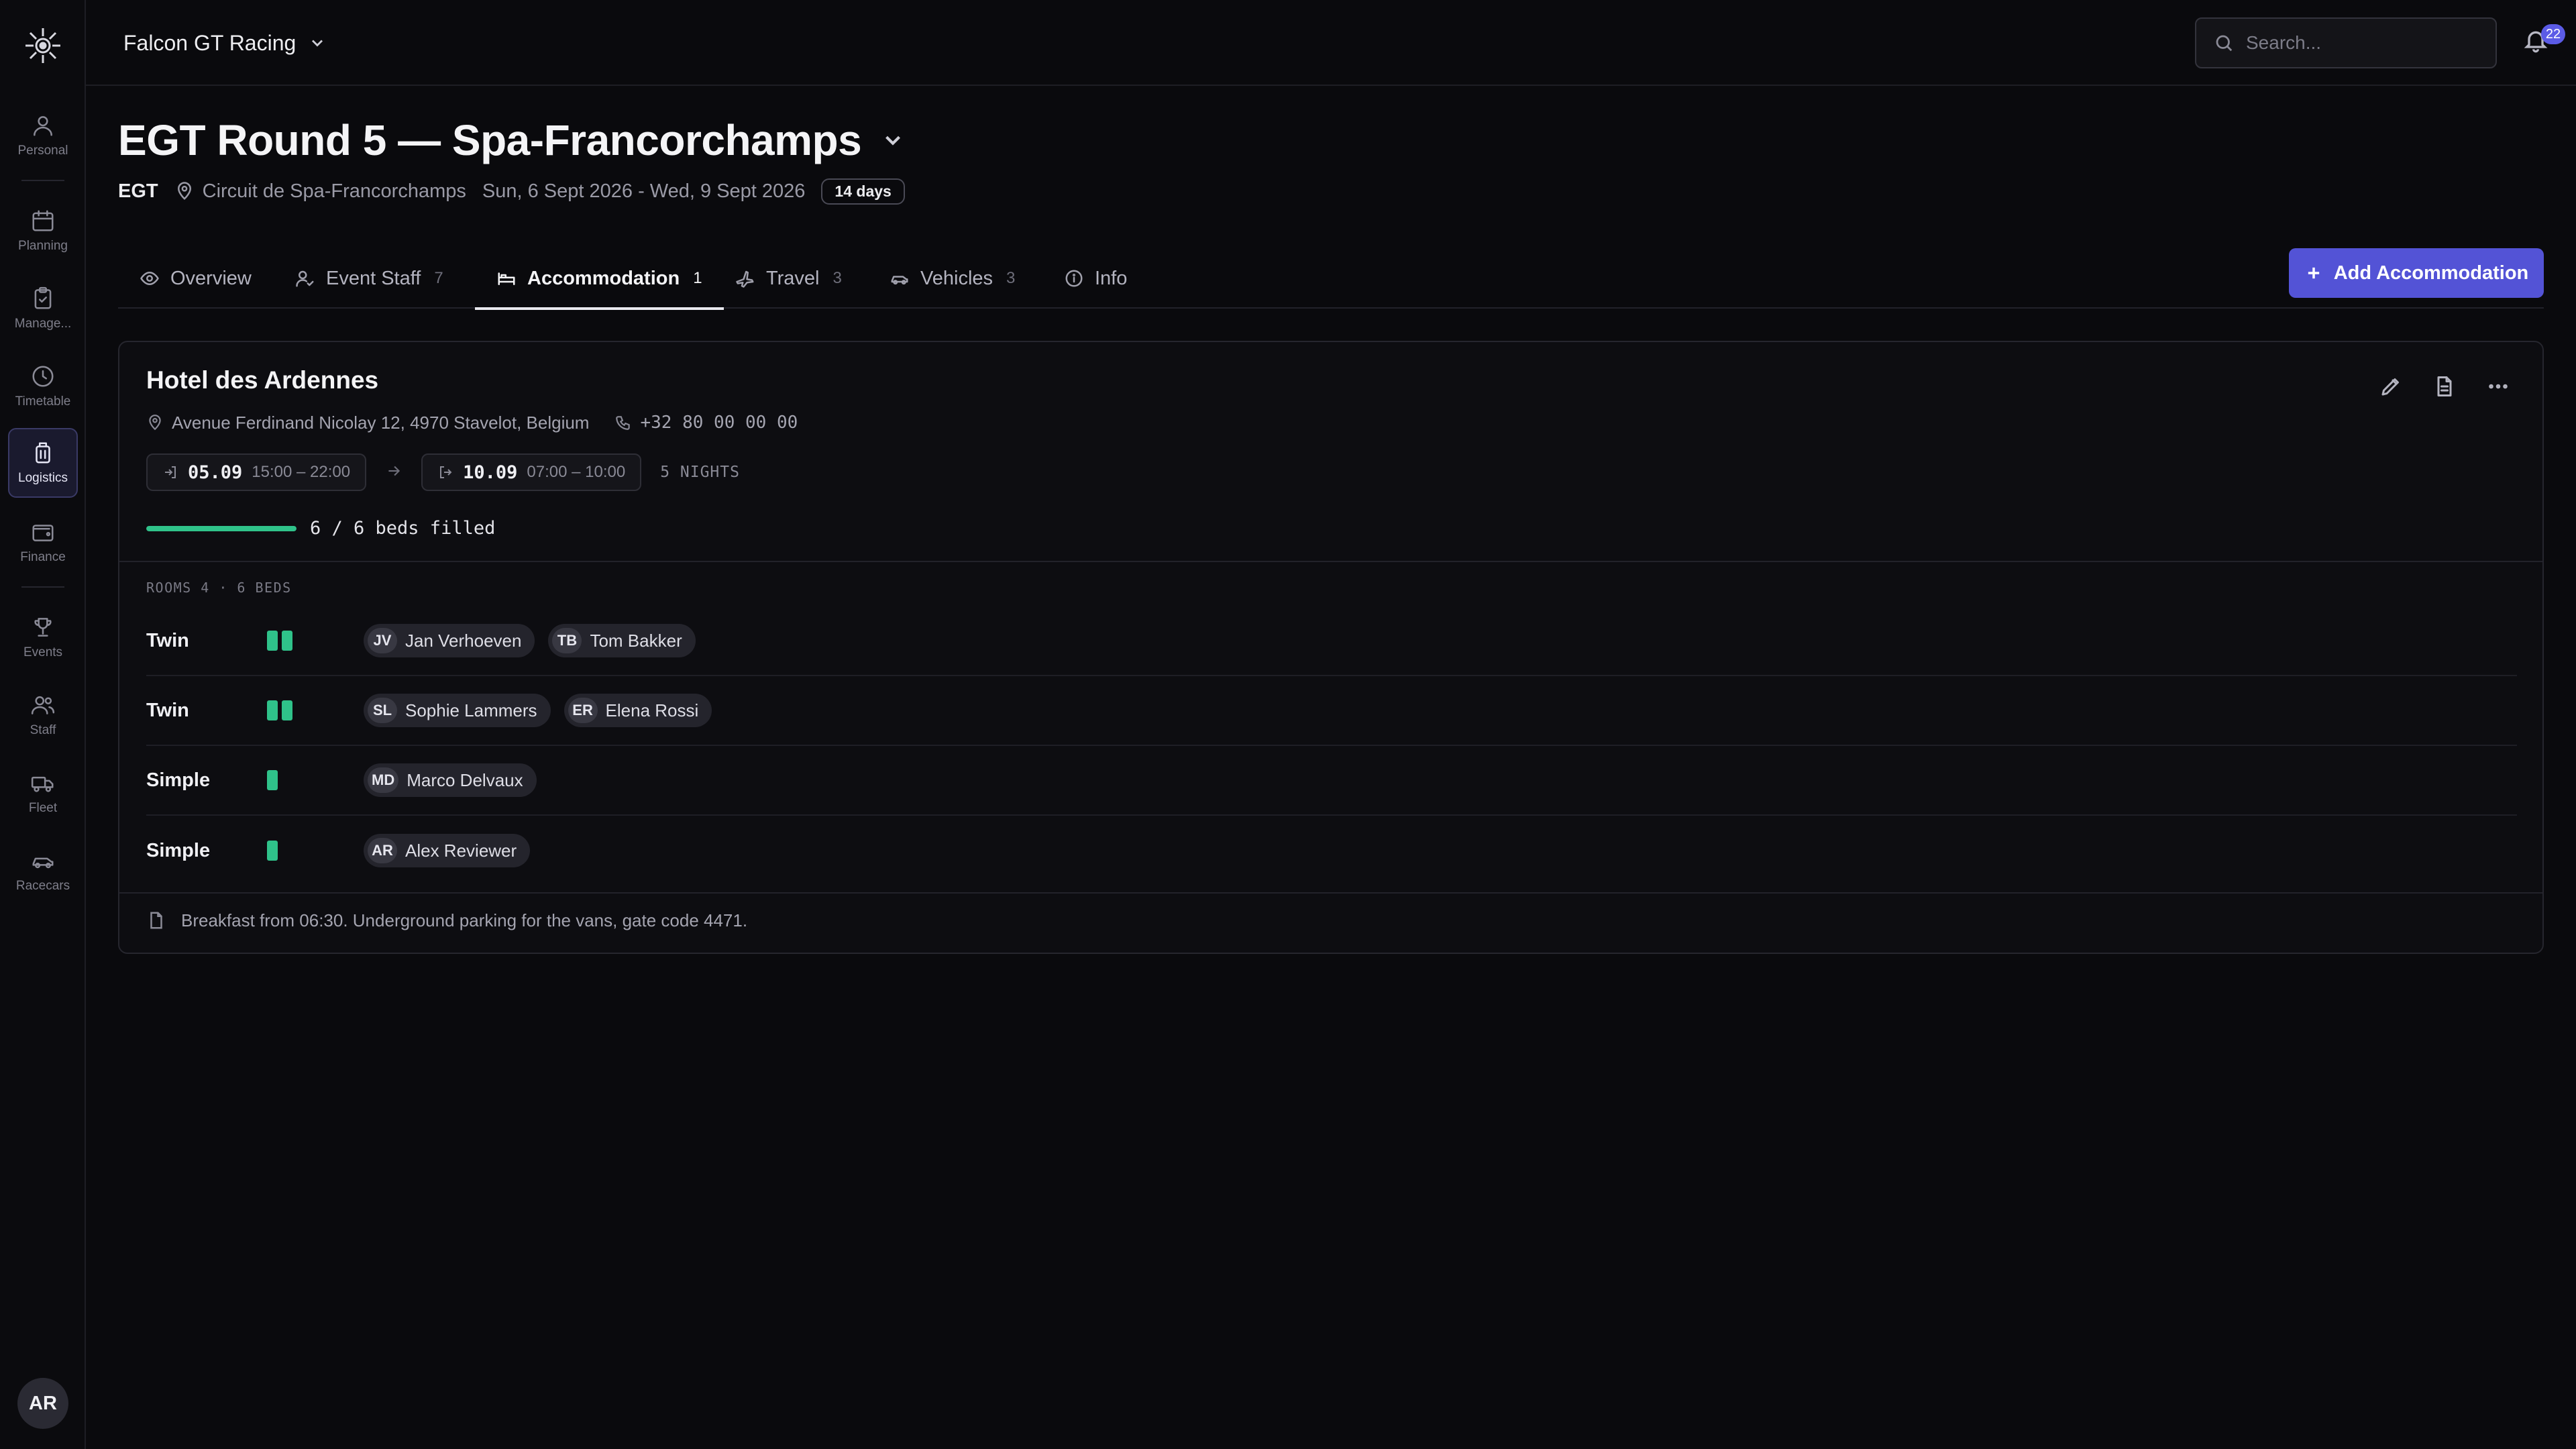 The height and width of the screenshot is (1449, 2576). I want to click on guest-chip: JV Jan Verhoeven, so click(449, 640).